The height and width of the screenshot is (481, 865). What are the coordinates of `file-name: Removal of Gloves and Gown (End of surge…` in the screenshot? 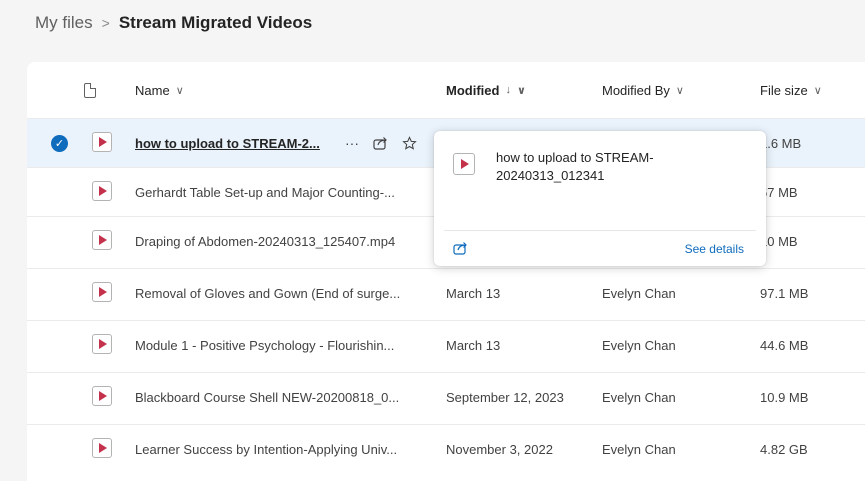 It's located at (267, 293).